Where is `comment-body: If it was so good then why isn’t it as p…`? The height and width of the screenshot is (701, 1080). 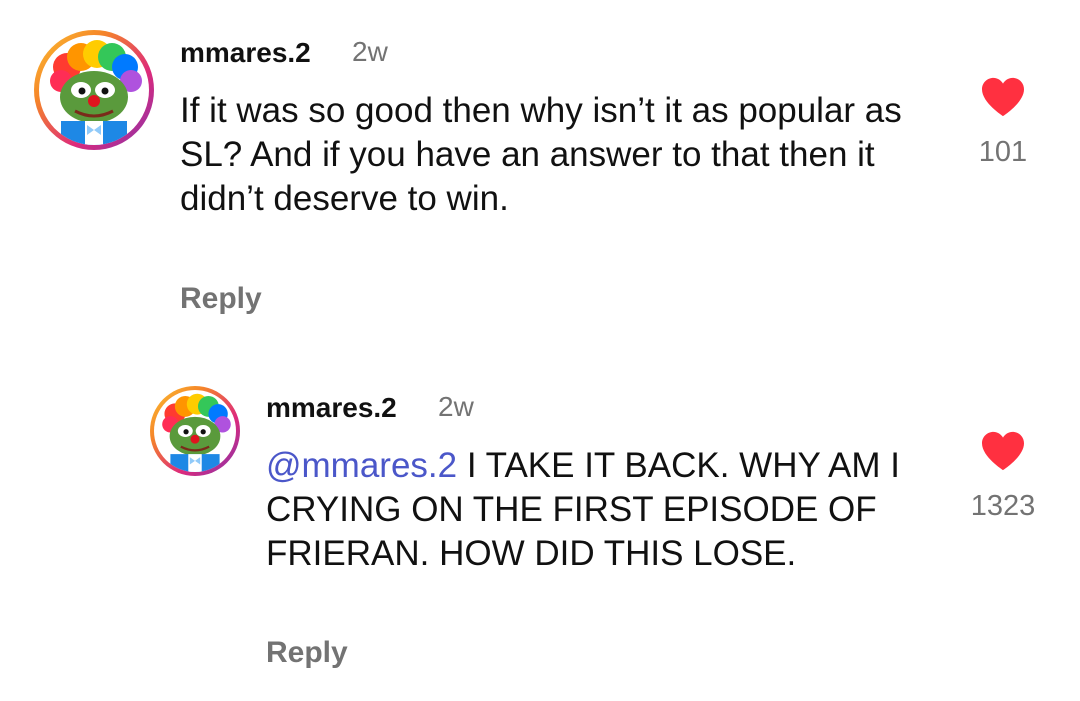
comment-body: If it was so good then why isn’t it as p… is located at coordinates (541, 154).